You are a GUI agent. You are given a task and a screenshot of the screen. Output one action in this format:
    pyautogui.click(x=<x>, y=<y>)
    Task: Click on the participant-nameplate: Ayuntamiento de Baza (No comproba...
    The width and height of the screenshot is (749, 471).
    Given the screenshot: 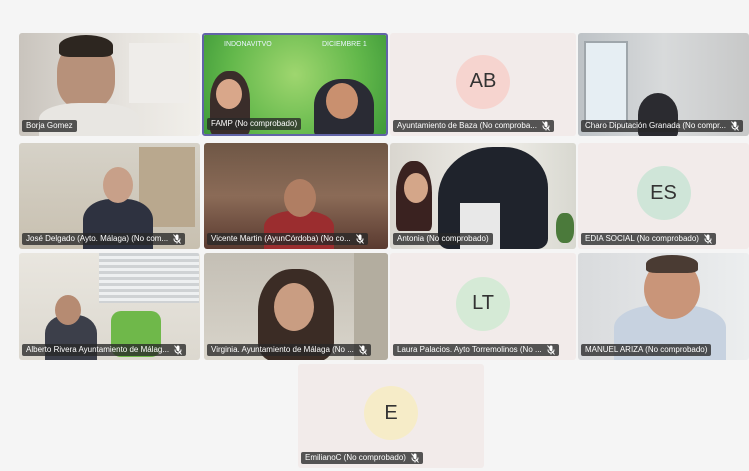 What is the action you would take?
    pyautogui.click(x=473, y=126)
    